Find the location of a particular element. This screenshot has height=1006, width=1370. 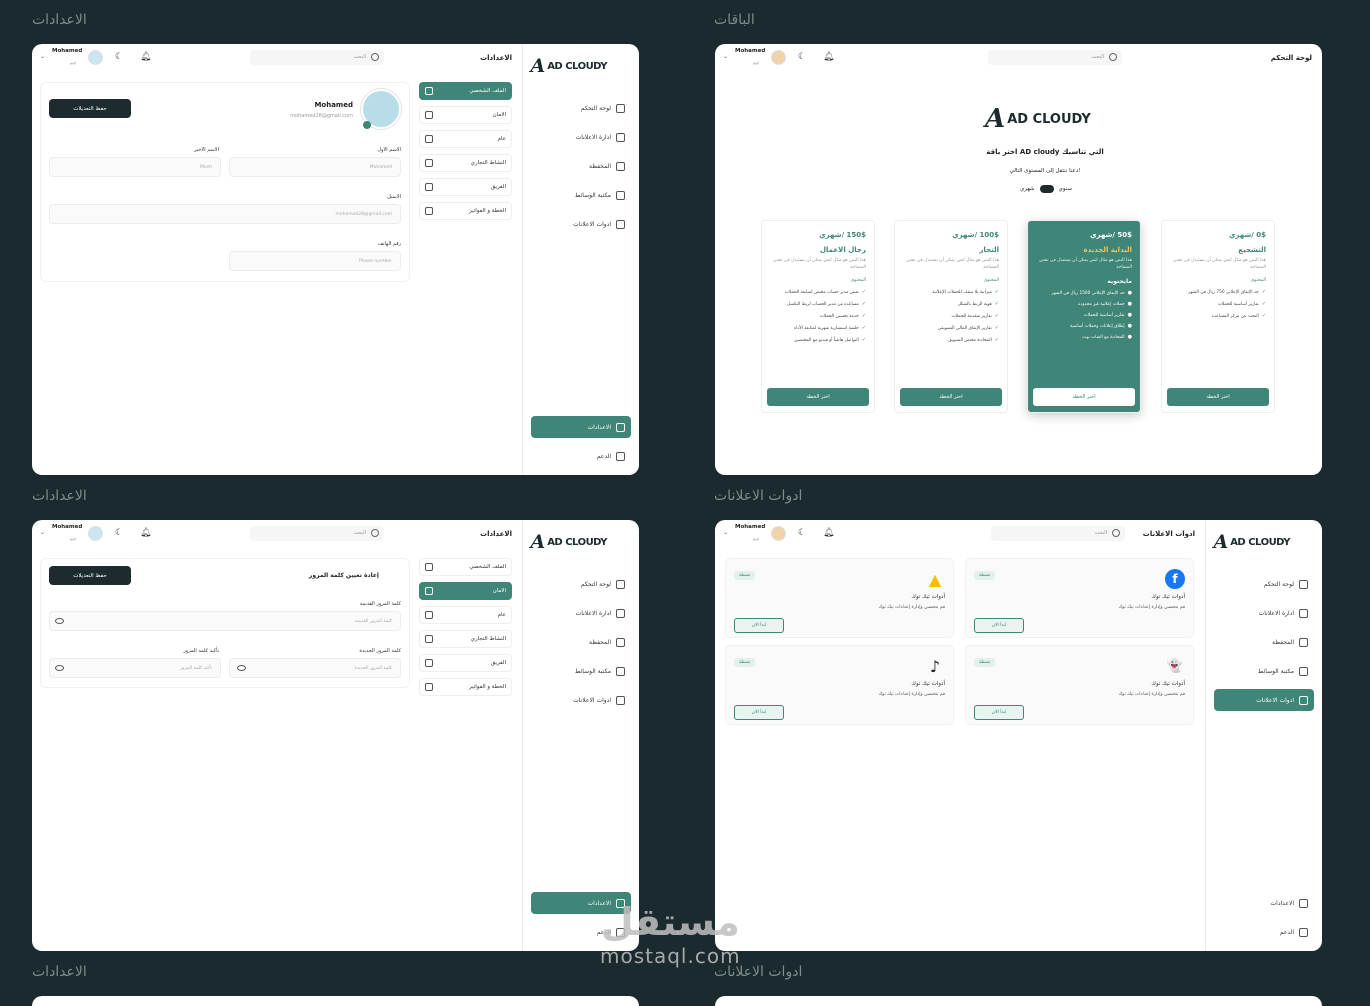

last-name-field: Mosh is located at coordinates (135, 167).